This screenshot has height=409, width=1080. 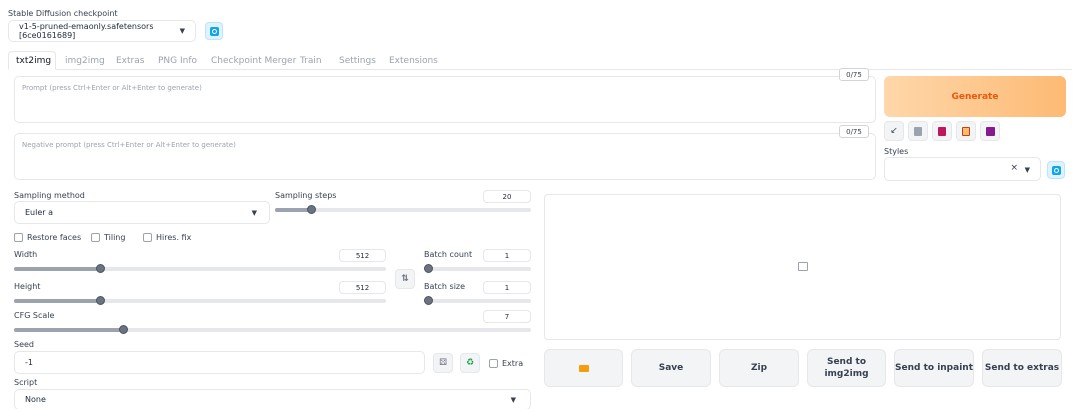 I want to click on card-icon, so click(x=942, y=131).